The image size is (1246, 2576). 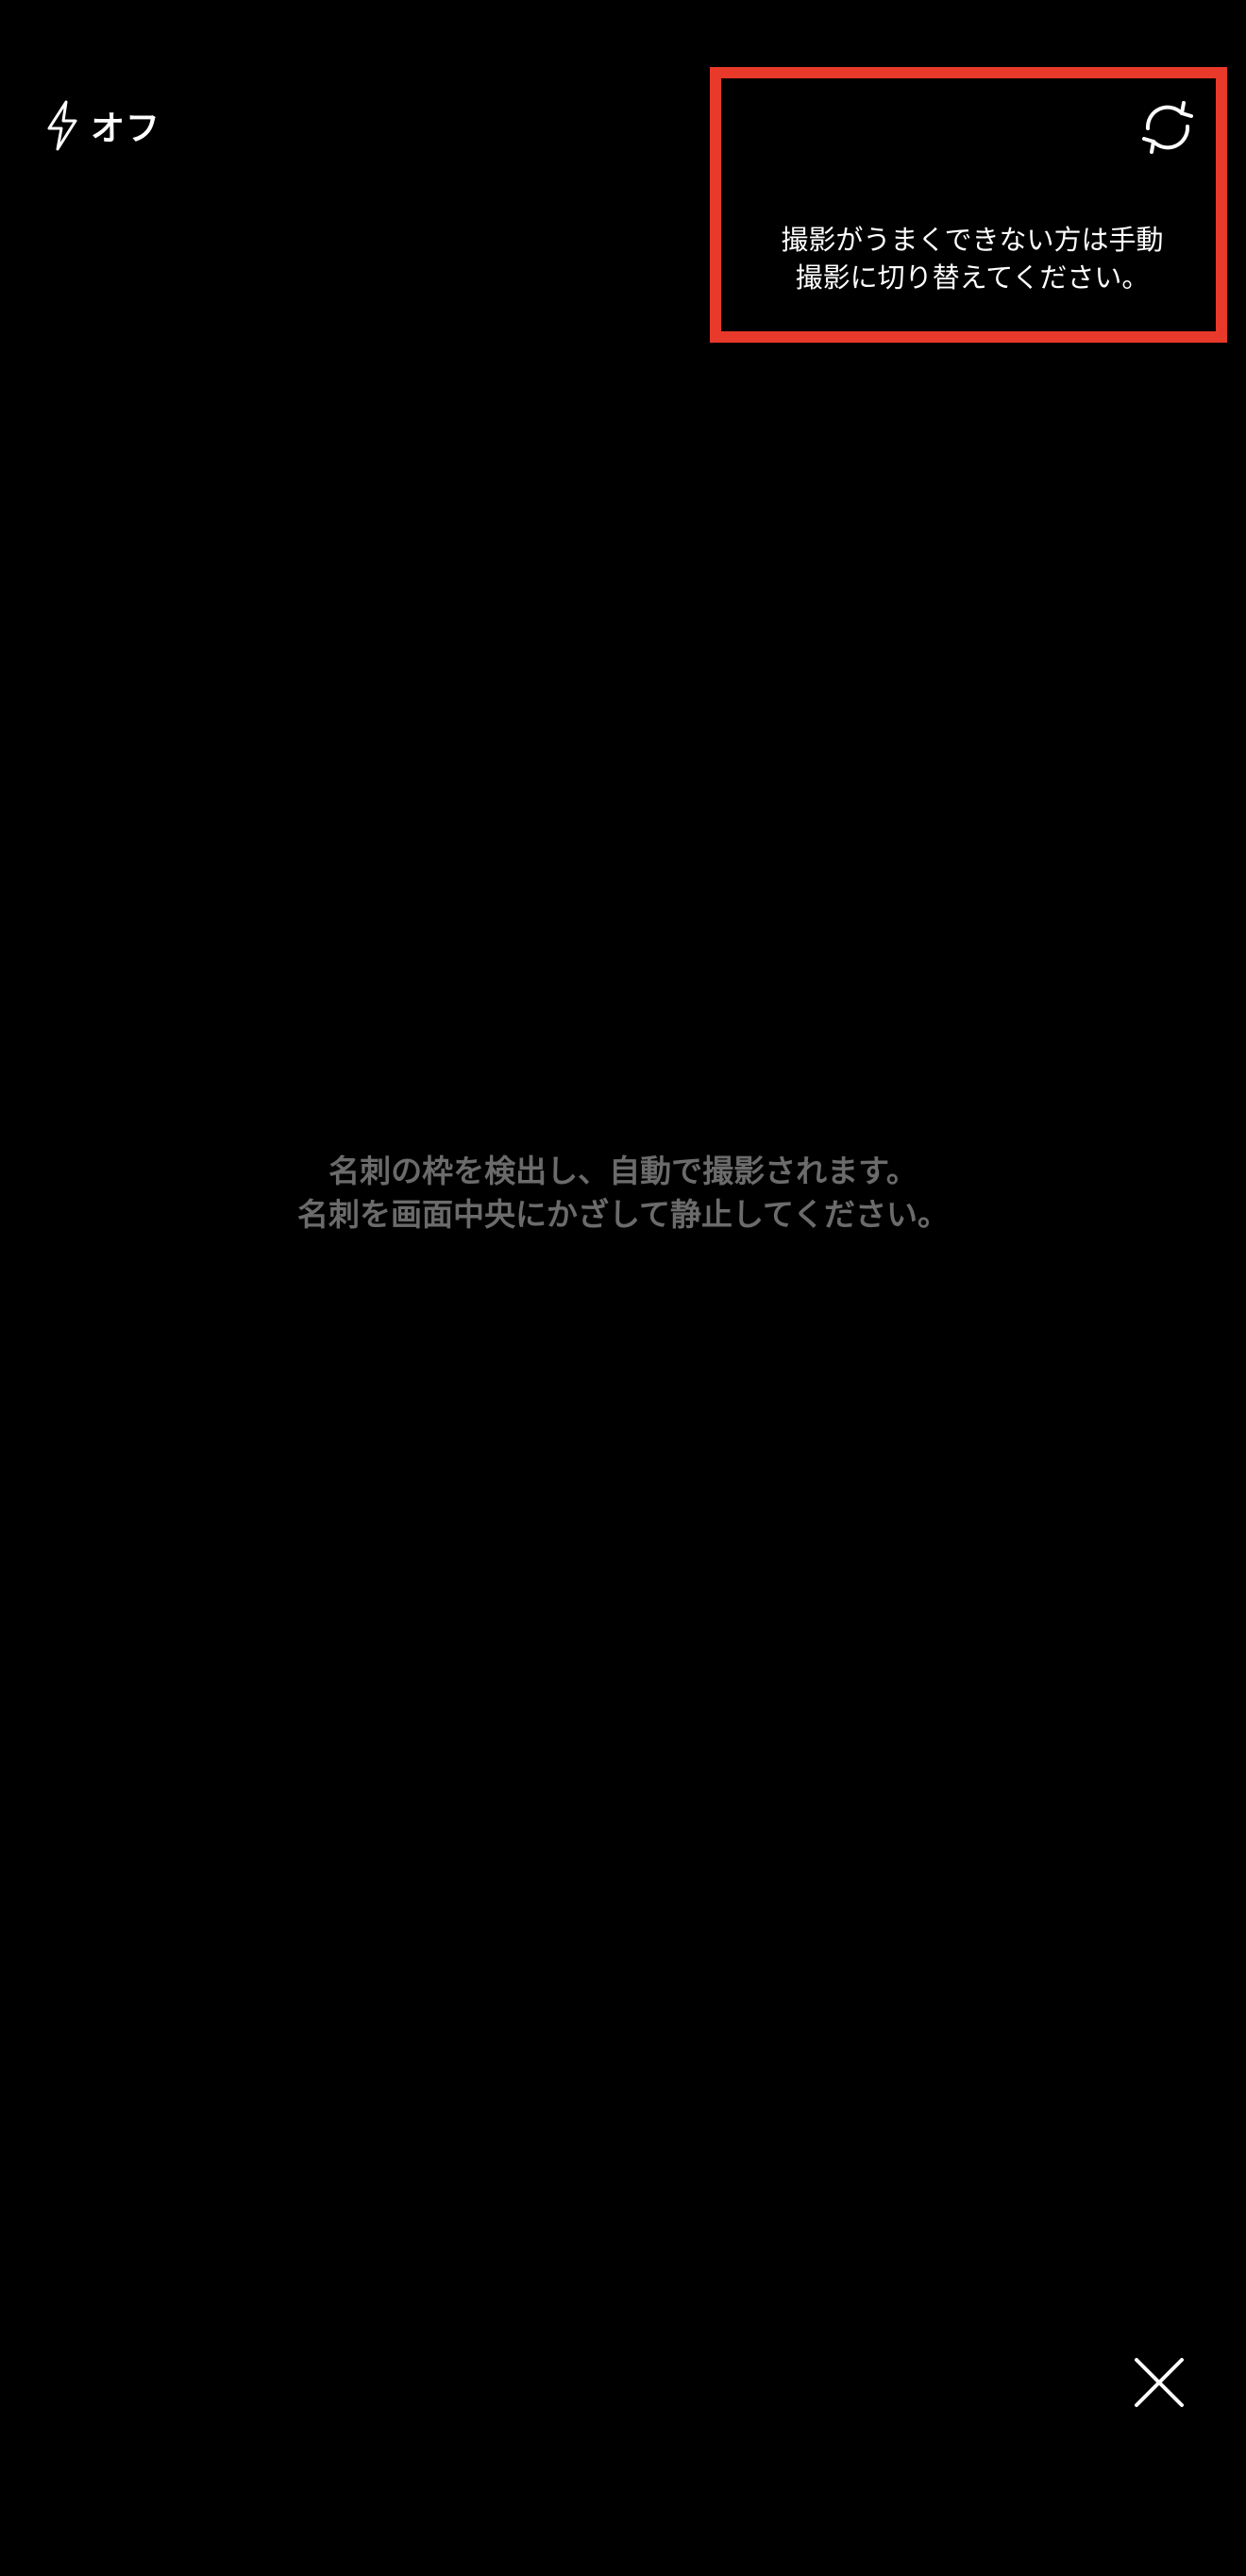 I want to click on switch-capture-mode-button, so click(x=1168, y=129).